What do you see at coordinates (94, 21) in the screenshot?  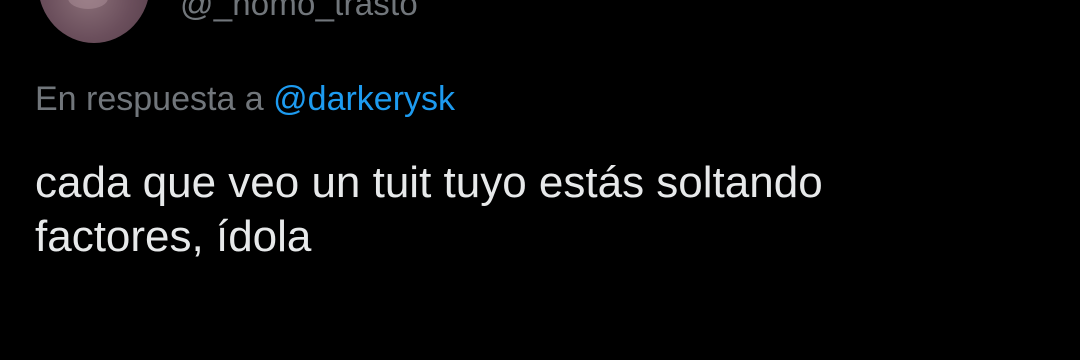 I see `author-avatar` at bounding box center [94, 21].